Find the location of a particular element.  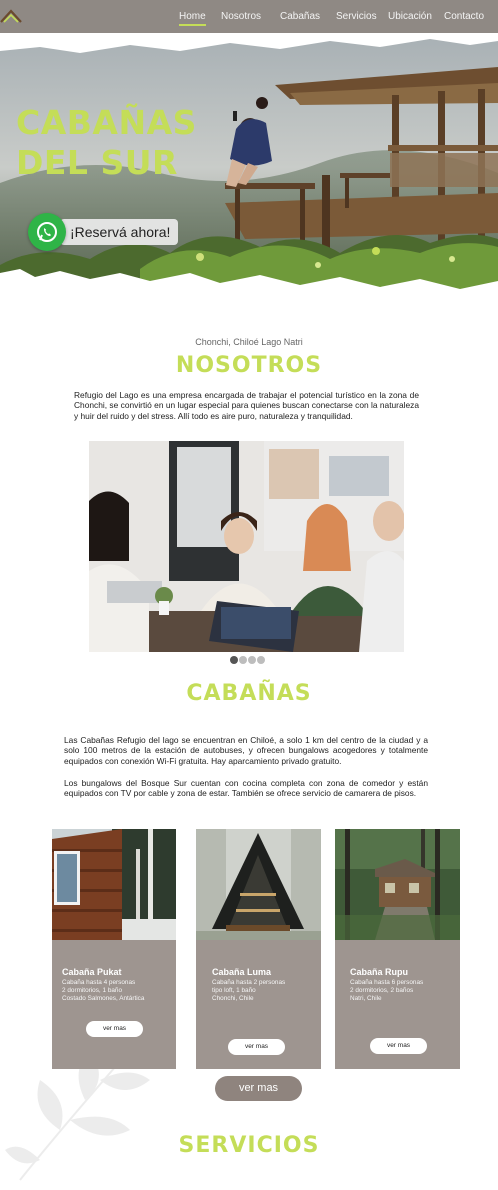

carousel-dots is located at coordinates (247, 660).